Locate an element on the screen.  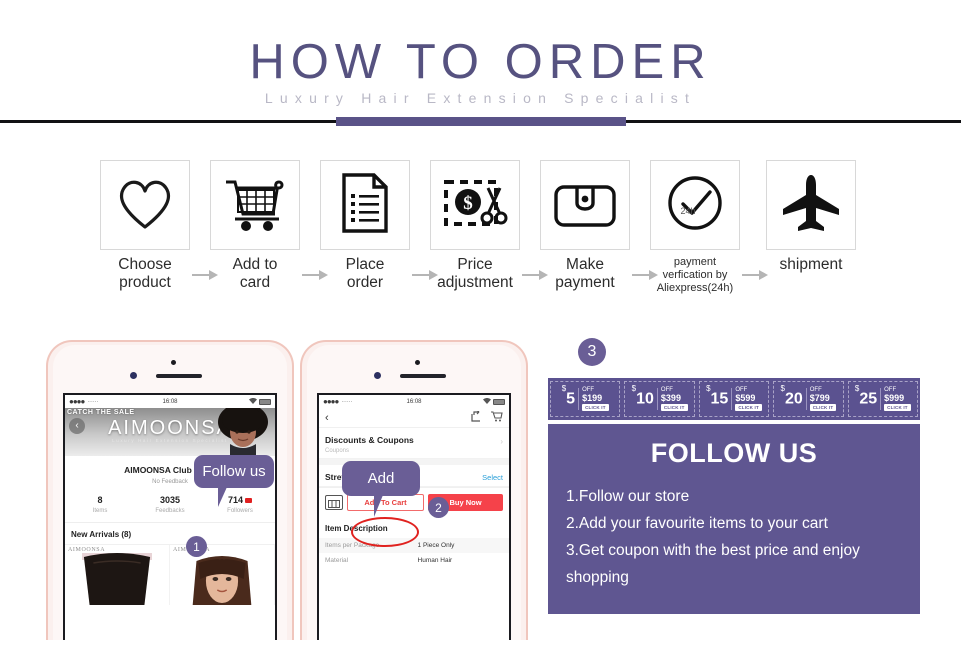
phone-camera-icon is located at coordinates (377, 375).